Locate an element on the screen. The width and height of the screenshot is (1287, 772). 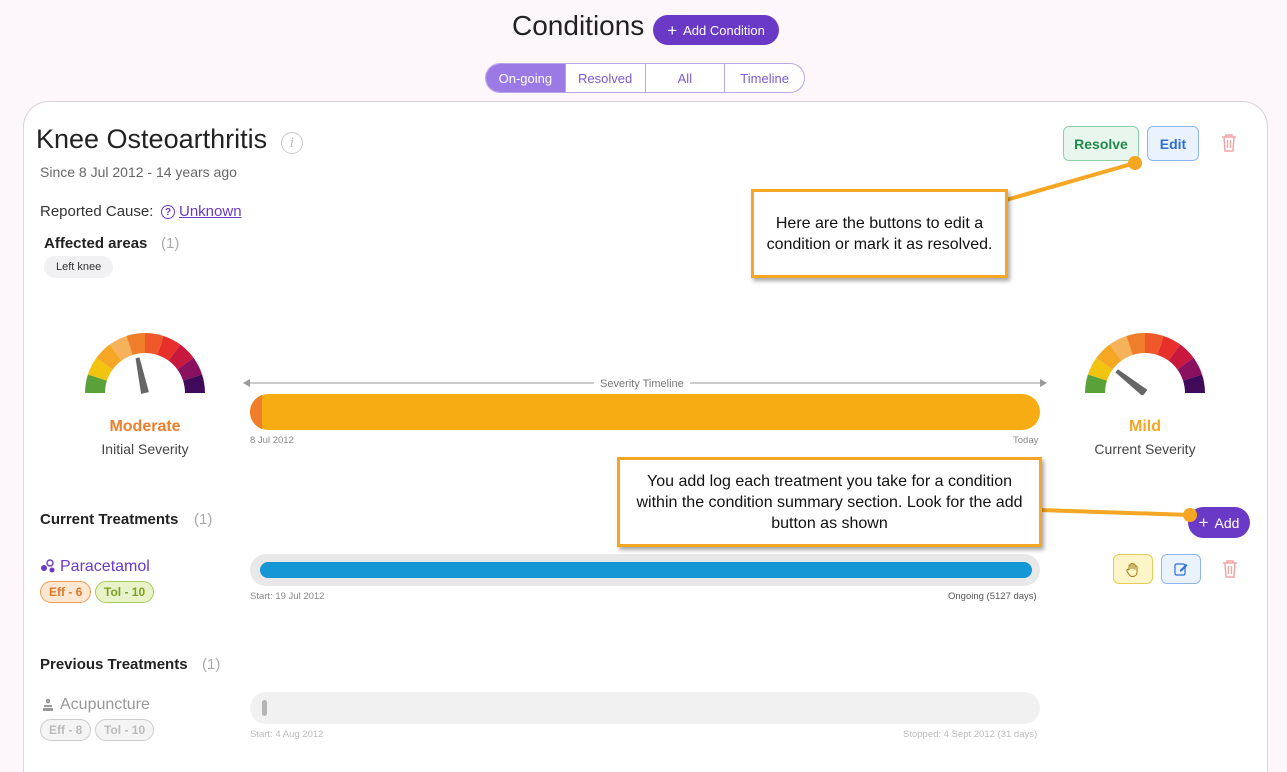
callout-connectors is located at coordinates (1101, 339).